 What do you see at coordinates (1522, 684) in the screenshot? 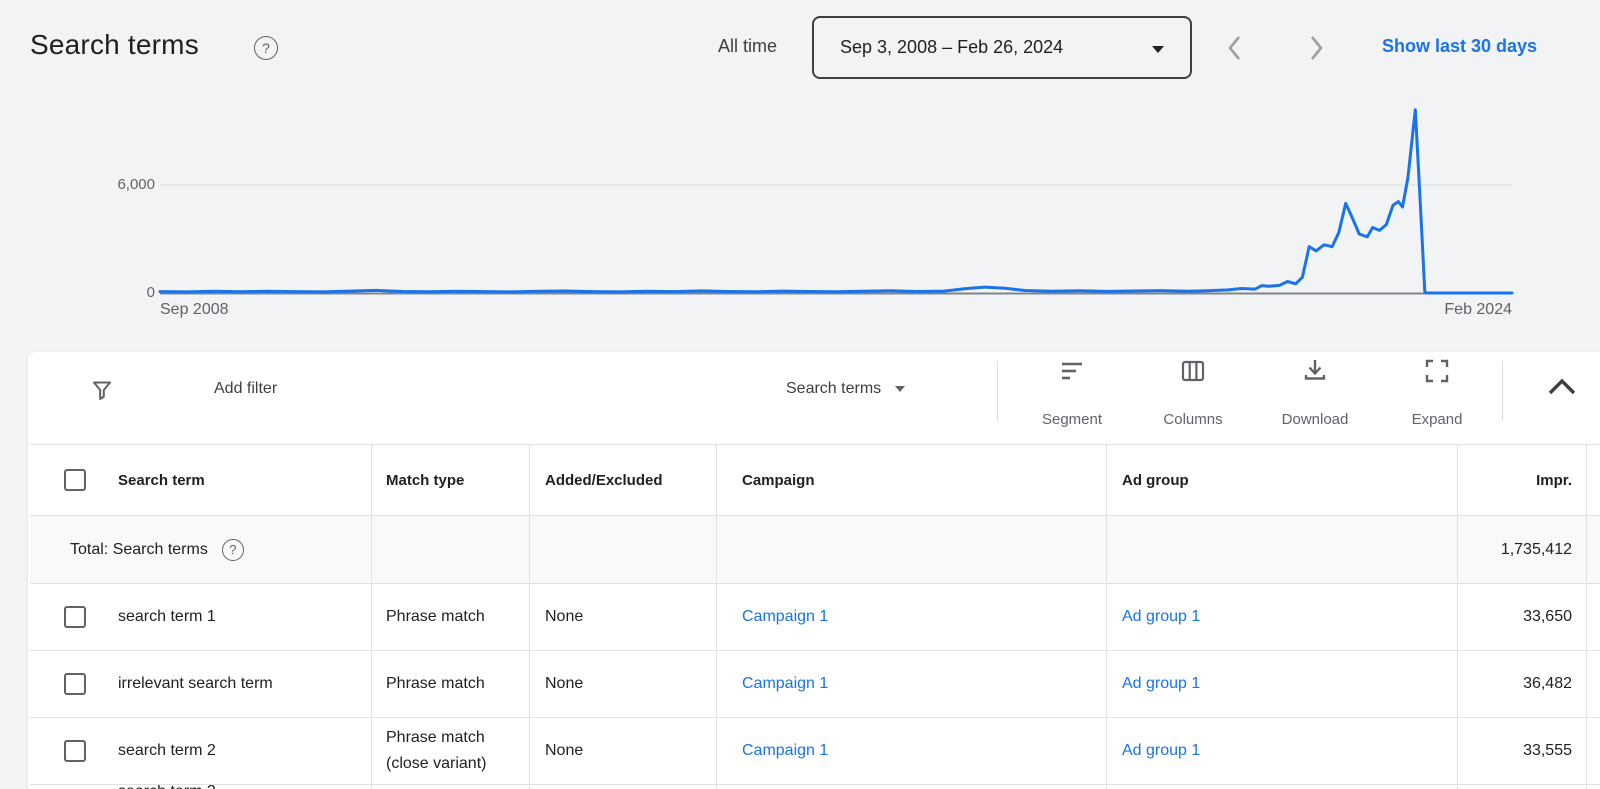
I see `impressions-value: 36,482` at bounding box center [1522, 684].